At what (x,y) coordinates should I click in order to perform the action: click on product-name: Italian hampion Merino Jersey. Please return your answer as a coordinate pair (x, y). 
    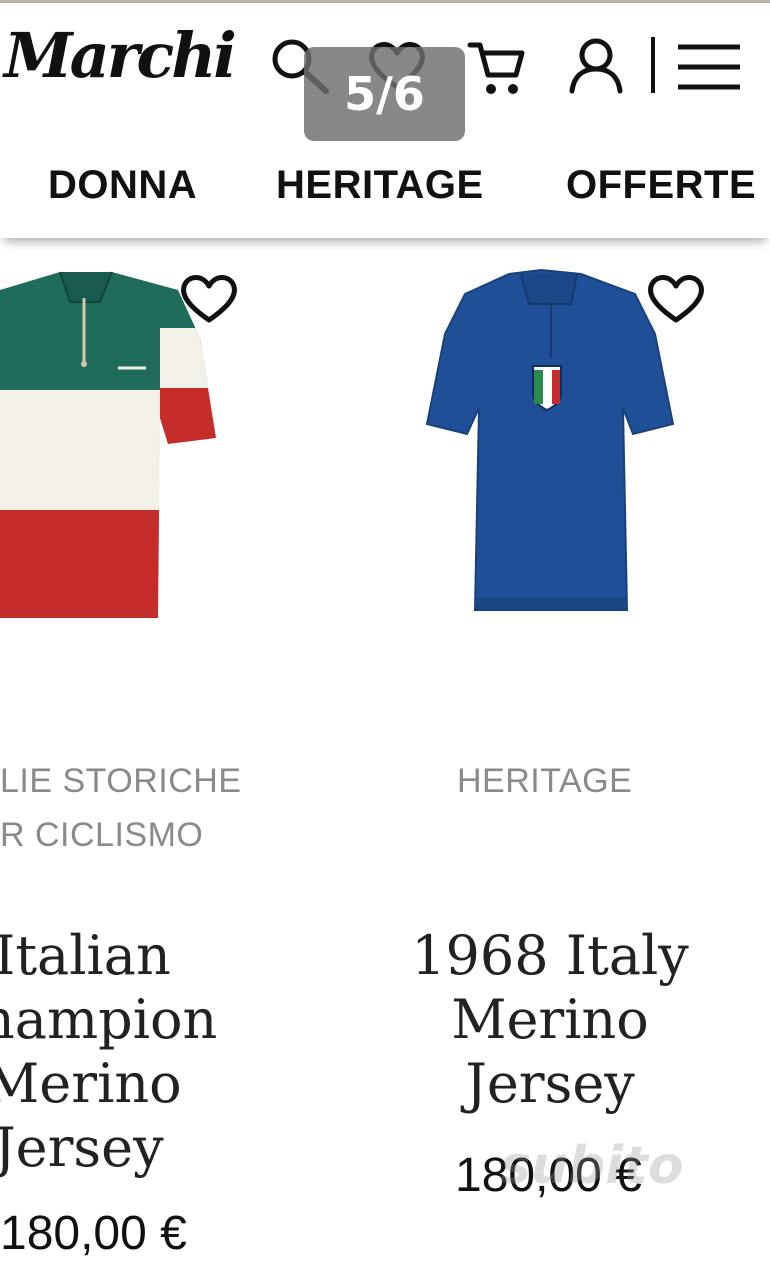
    Looking at the image, I should click on (108, 1052).